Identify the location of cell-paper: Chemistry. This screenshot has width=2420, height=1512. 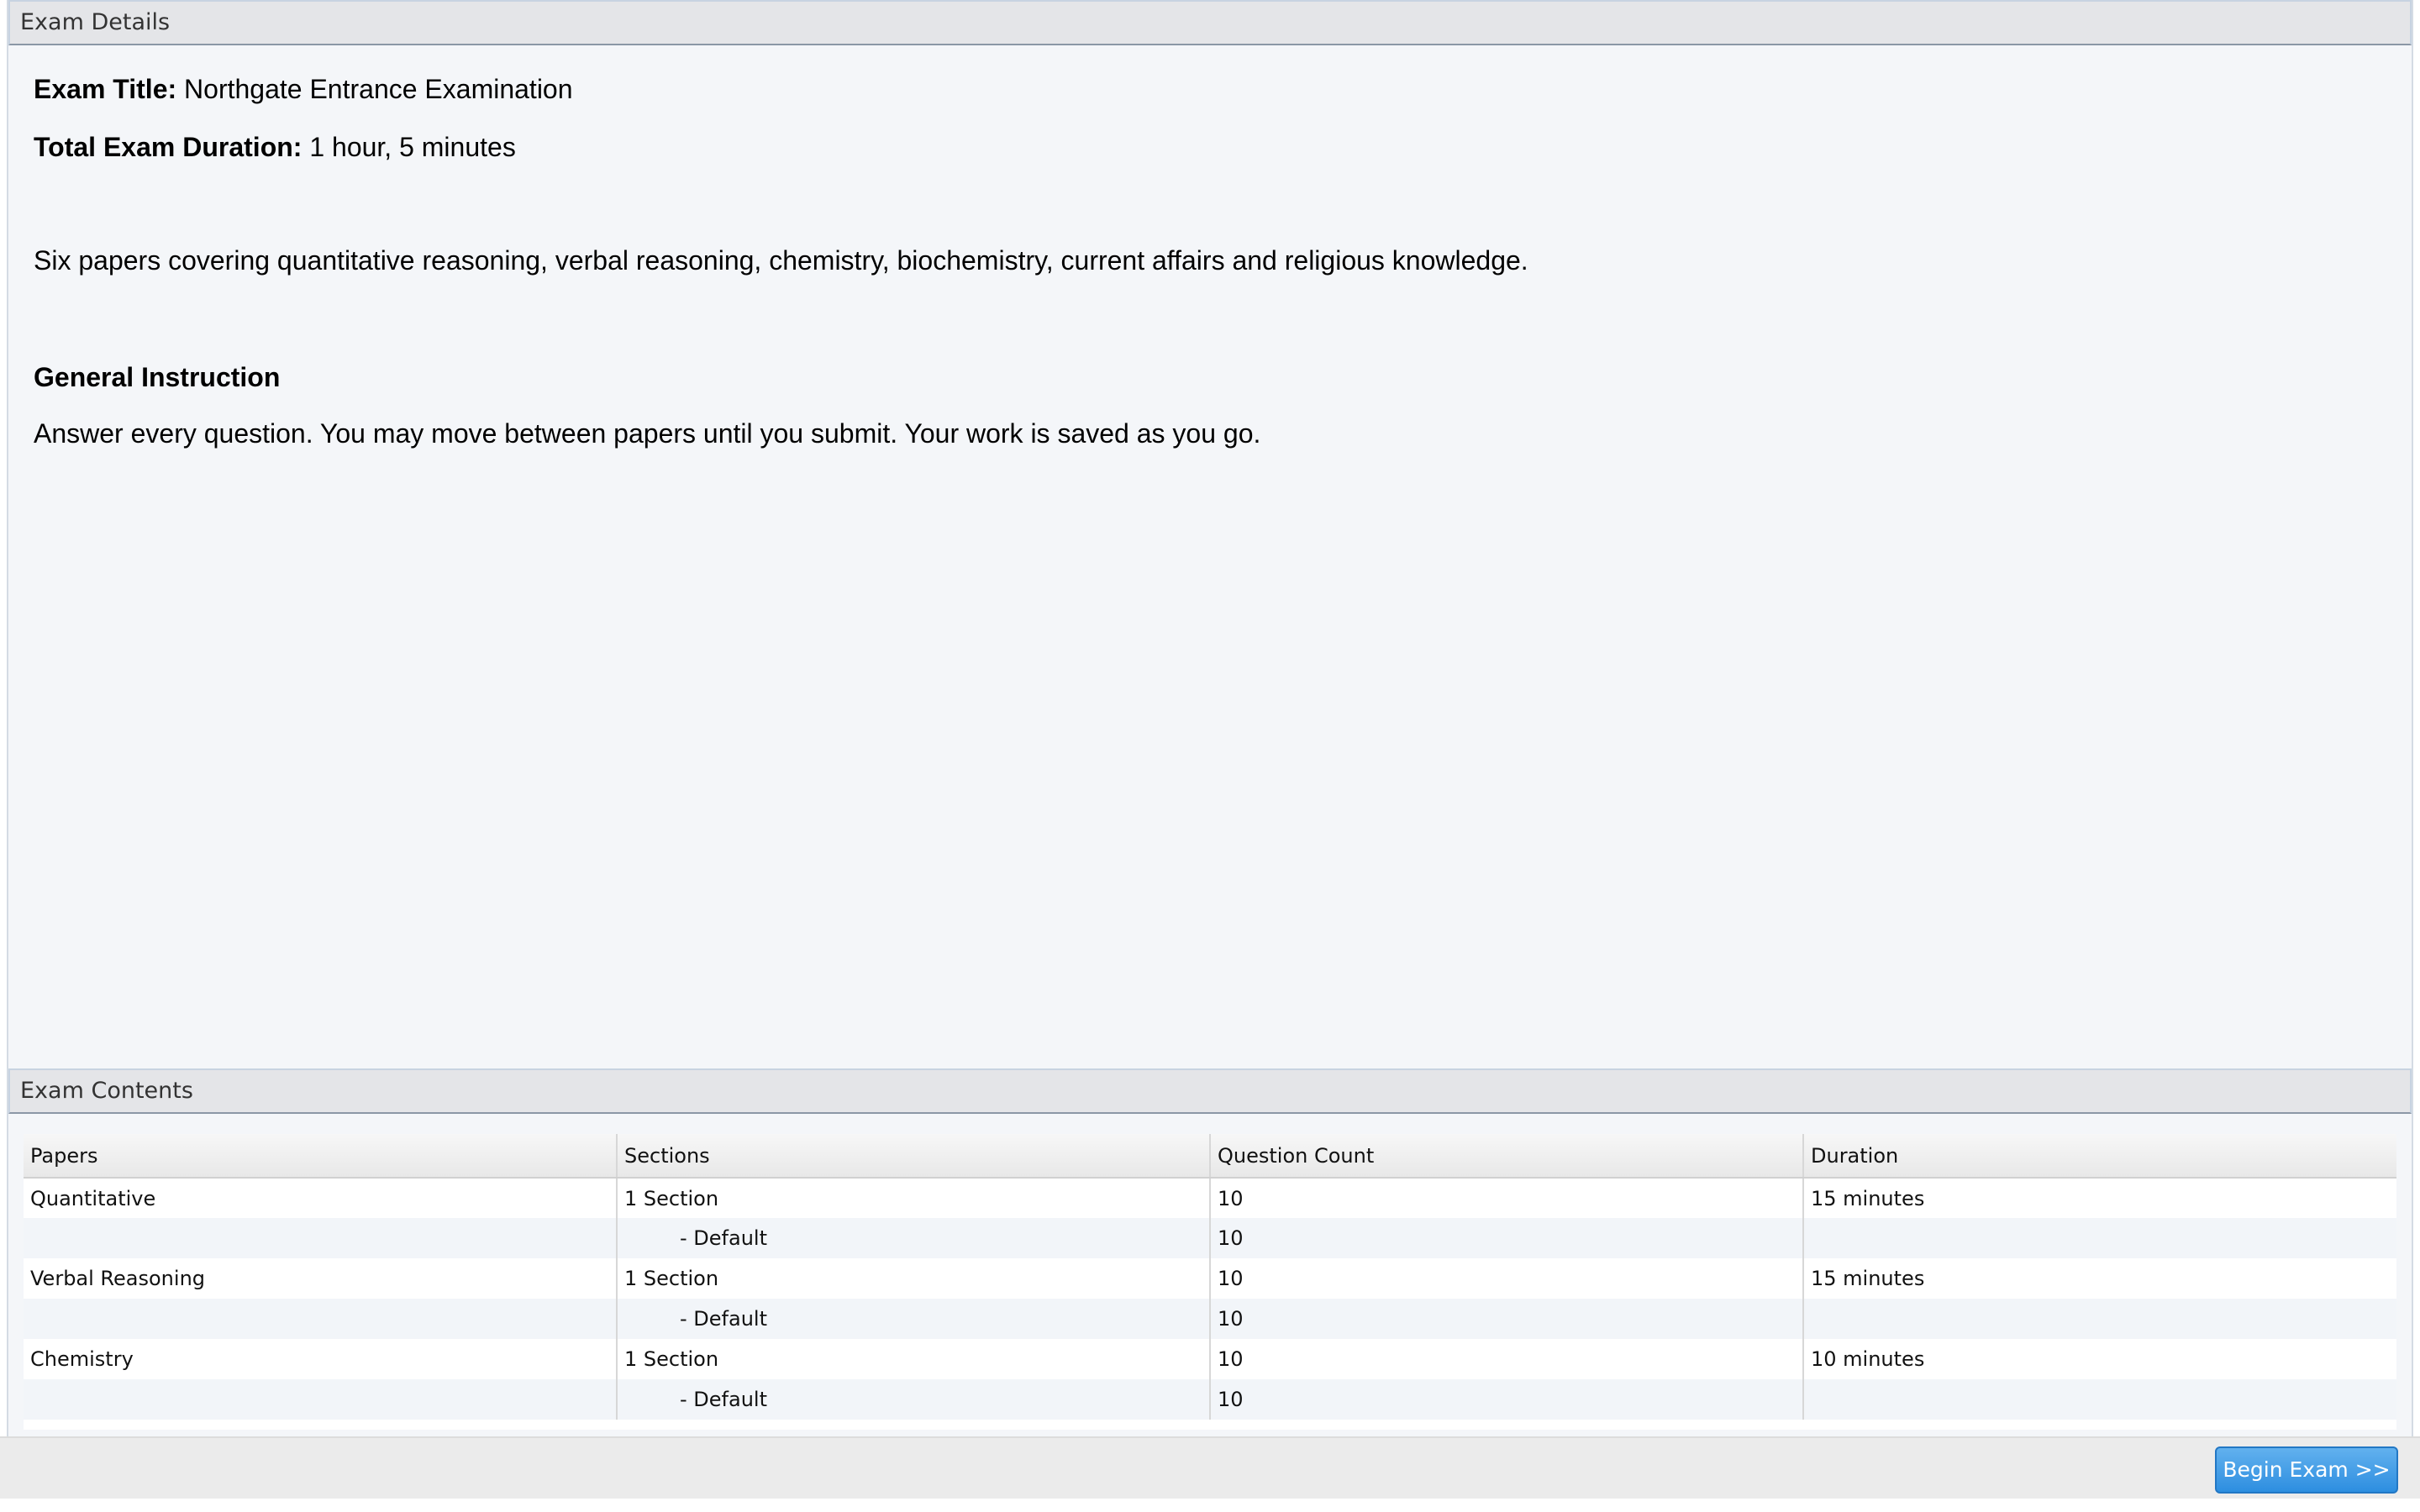
(321, 1359).